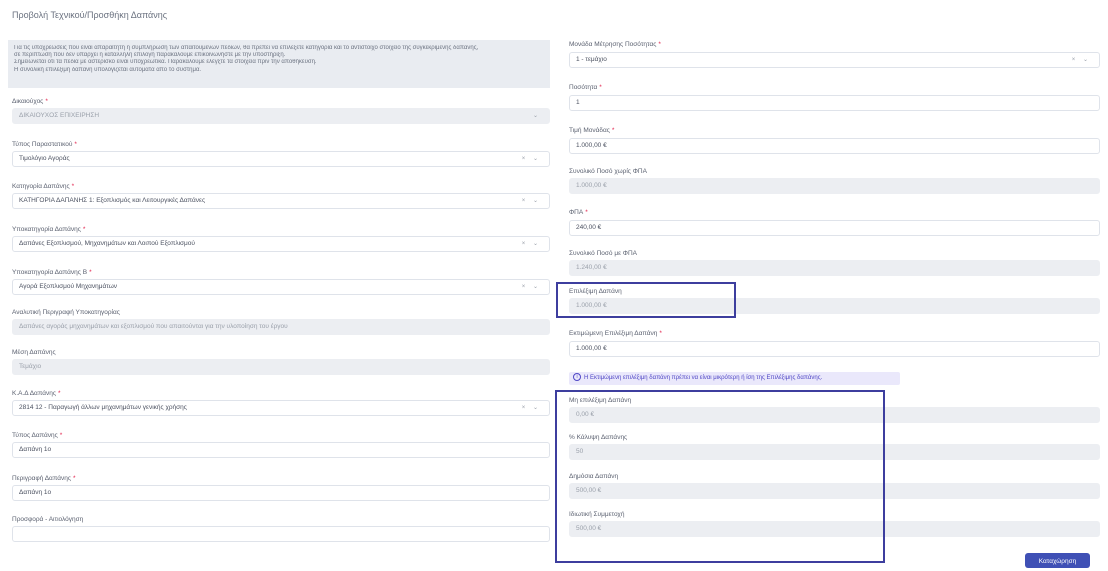  What do you see at coordinates (608, 171) in the screenshot?
I see `total-without-vat-label: Συνολικό Ποσό χωρίς ΦΠΑ` at bounding box center [608, 171].